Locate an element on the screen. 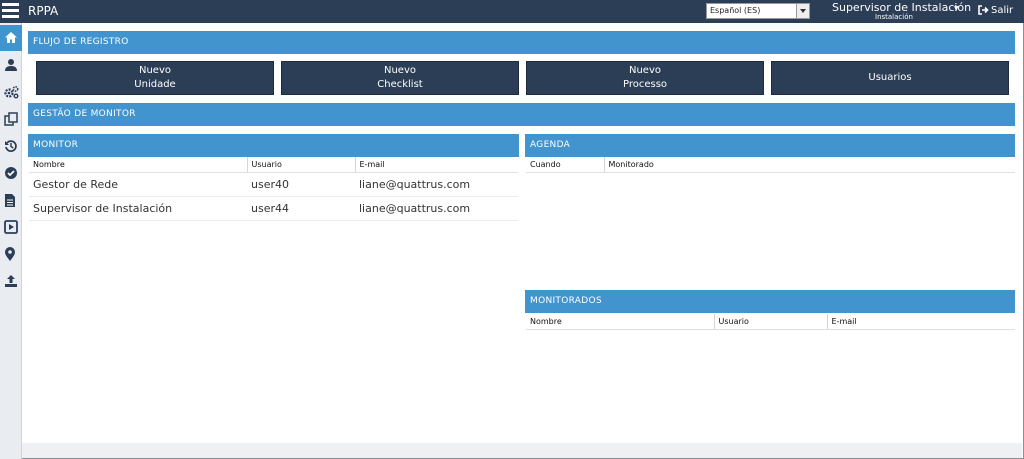 The width and height of the screenshot is (1024, 459). cell-usuario: user44 is located at coordinates (301, 208).